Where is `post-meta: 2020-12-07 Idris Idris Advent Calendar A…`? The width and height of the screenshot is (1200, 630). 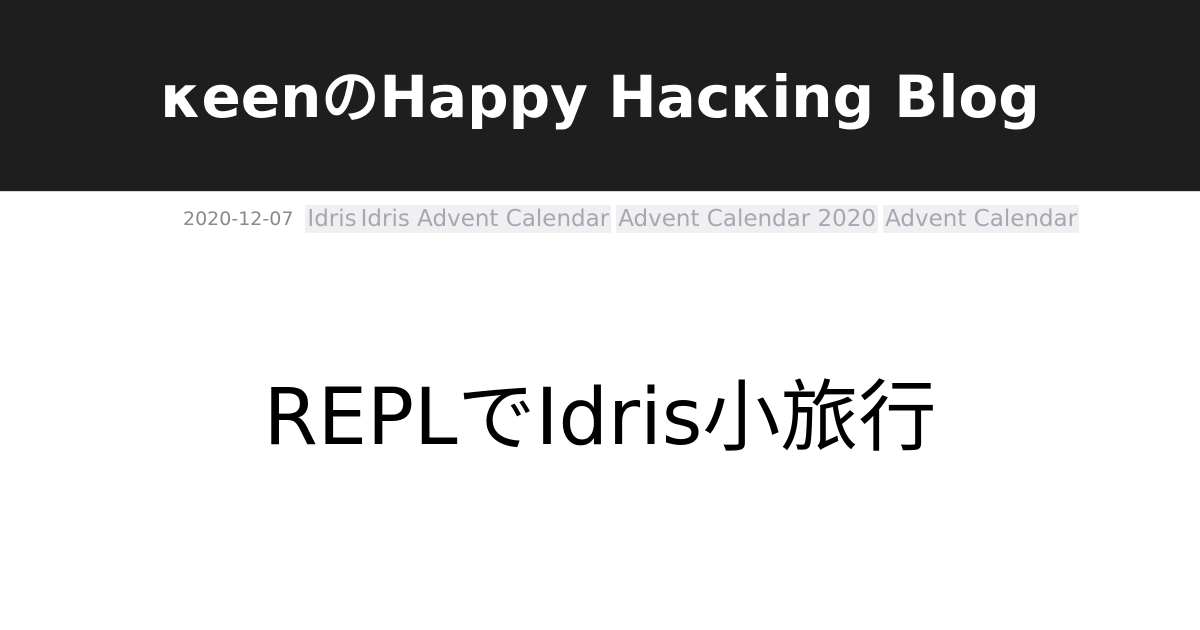
post-meta: 2020-12-07 Idris Idris Advent Calendar A… is located at coordinates (633, 219).